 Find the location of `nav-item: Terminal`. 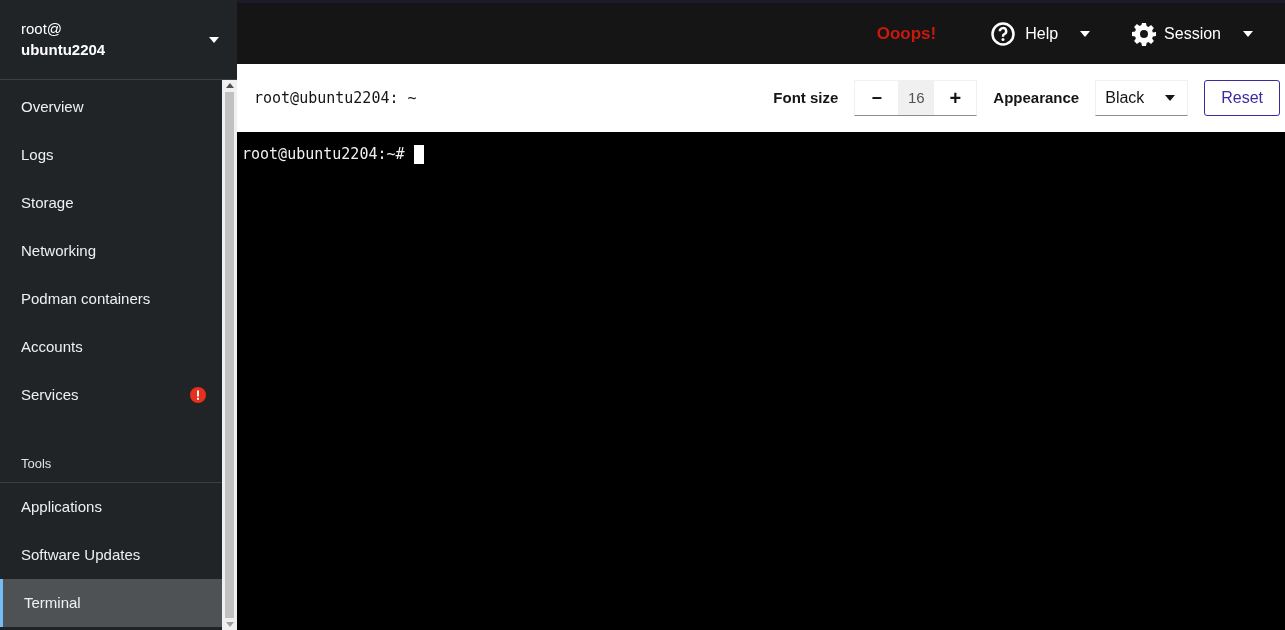

nav-item: Terminal is located at coordinates (111, 603).